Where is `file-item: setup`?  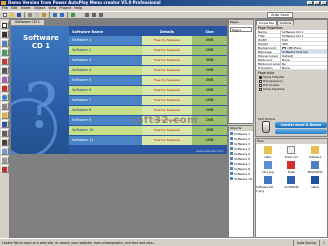
file-item: setup is located at coordinates (315, 184).